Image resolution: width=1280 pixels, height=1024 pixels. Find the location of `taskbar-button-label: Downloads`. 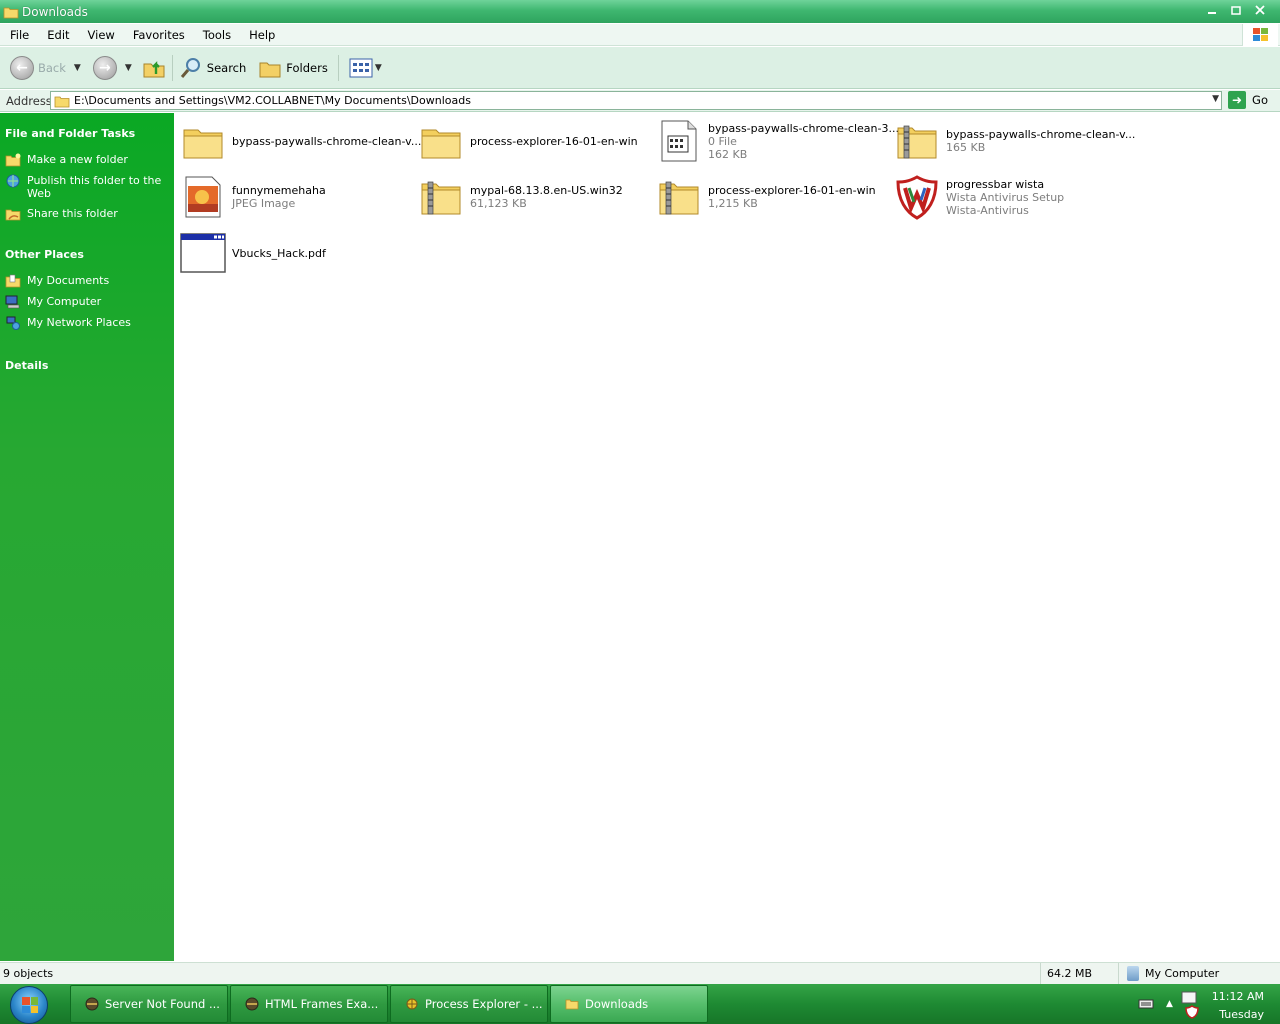

taskbar-button-label: Downloads is located at coordinates (617, 1004).